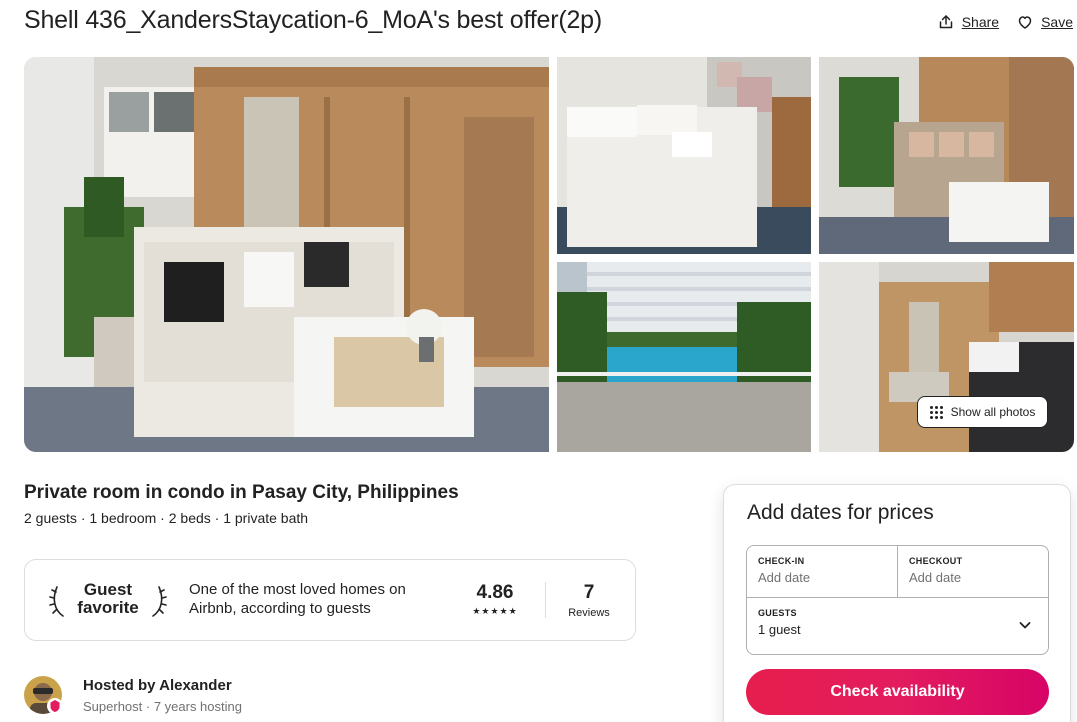 The width and height of the screenshot is (1077, 722). I want to click on host-name: Hosted by Alexander, so click(157, 685).